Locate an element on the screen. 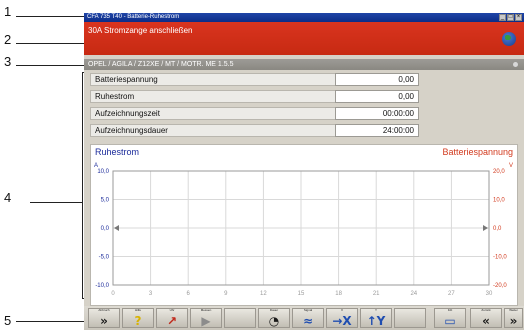 This screenshot has width=524, height=334. measurement-row: Batteriespannung 0,00 is located at coordinates (254, 79).